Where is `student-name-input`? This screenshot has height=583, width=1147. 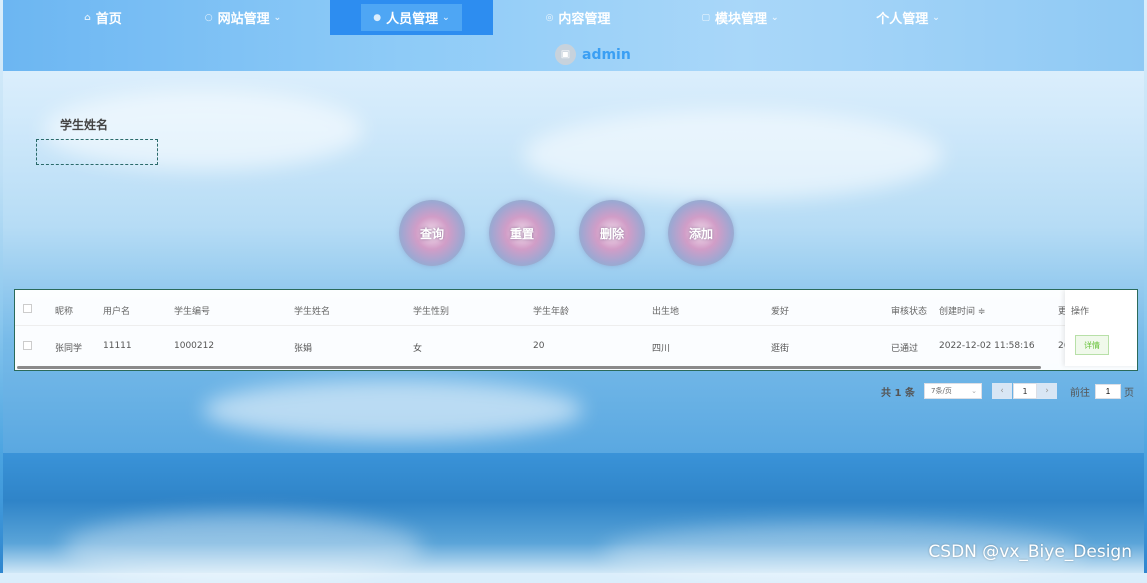 student-name-input is located at coordinates (97, 152).